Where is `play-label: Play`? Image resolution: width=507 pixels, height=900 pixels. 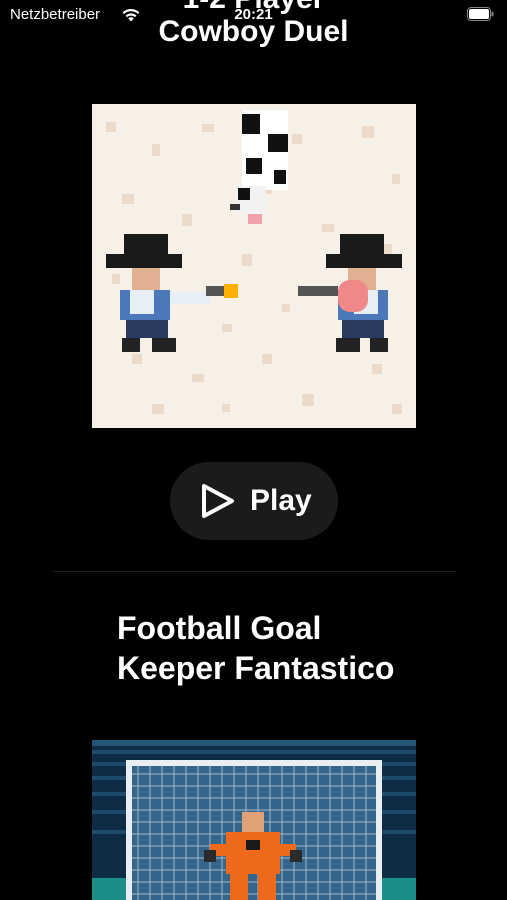 play-label: Play is located at coordinates (281, 500).